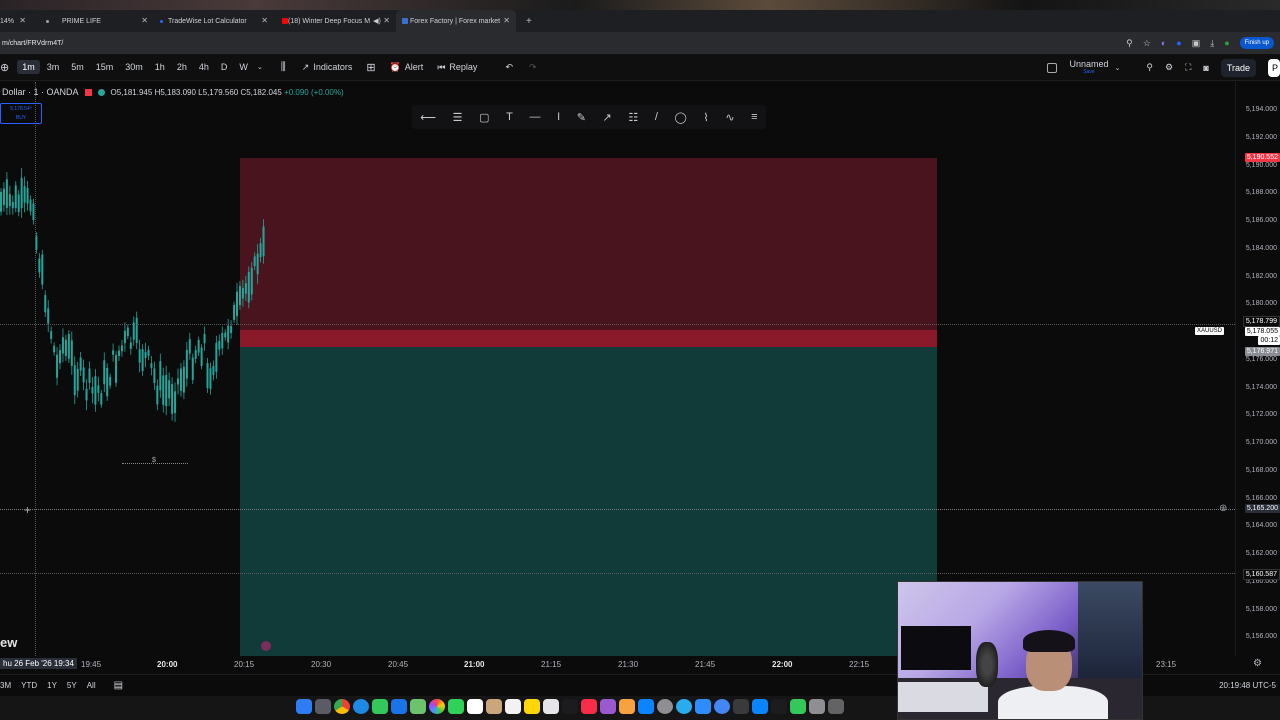  I want to click on settings-gear-icon: ⚙, so click(1169, 67).